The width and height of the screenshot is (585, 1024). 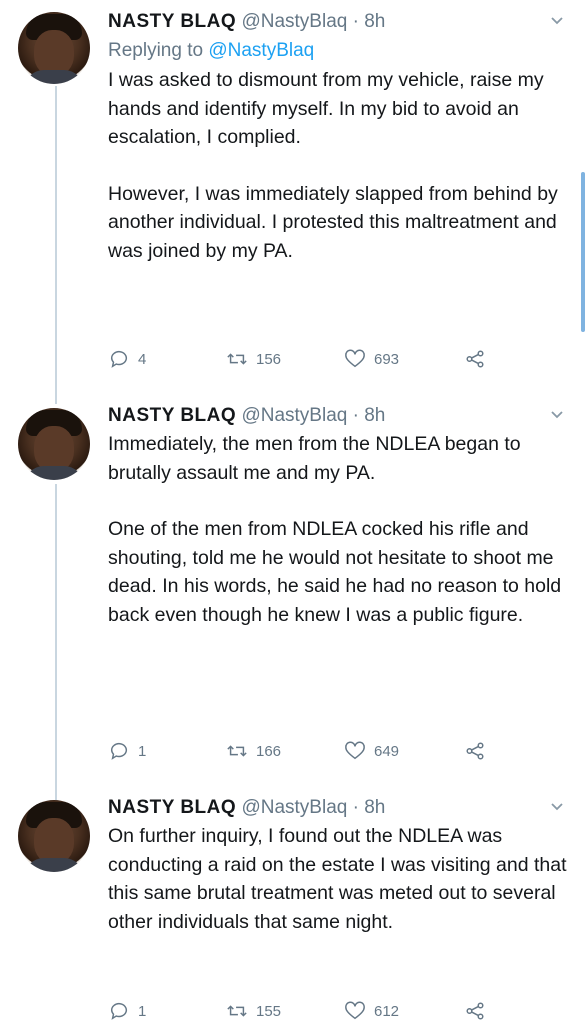 What do you see at coordinates (308, 360) in the screenshot?
I see `tweet-actions: 4 156 693` at bounding box center [308, 360].